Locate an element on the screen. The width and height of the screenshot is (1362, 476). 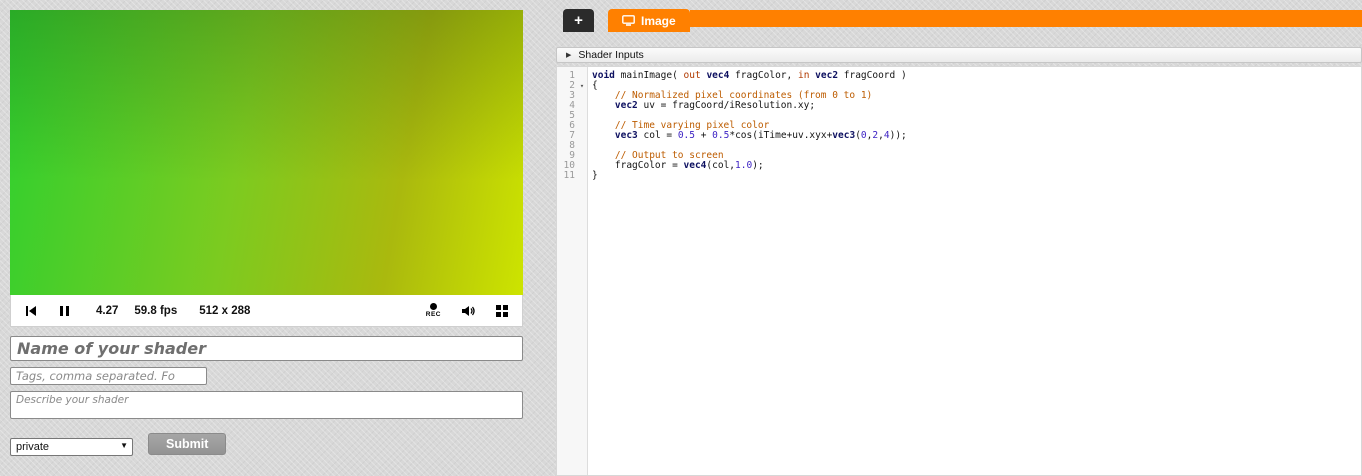
fullscreen-button is located at coordinates (502, 310).